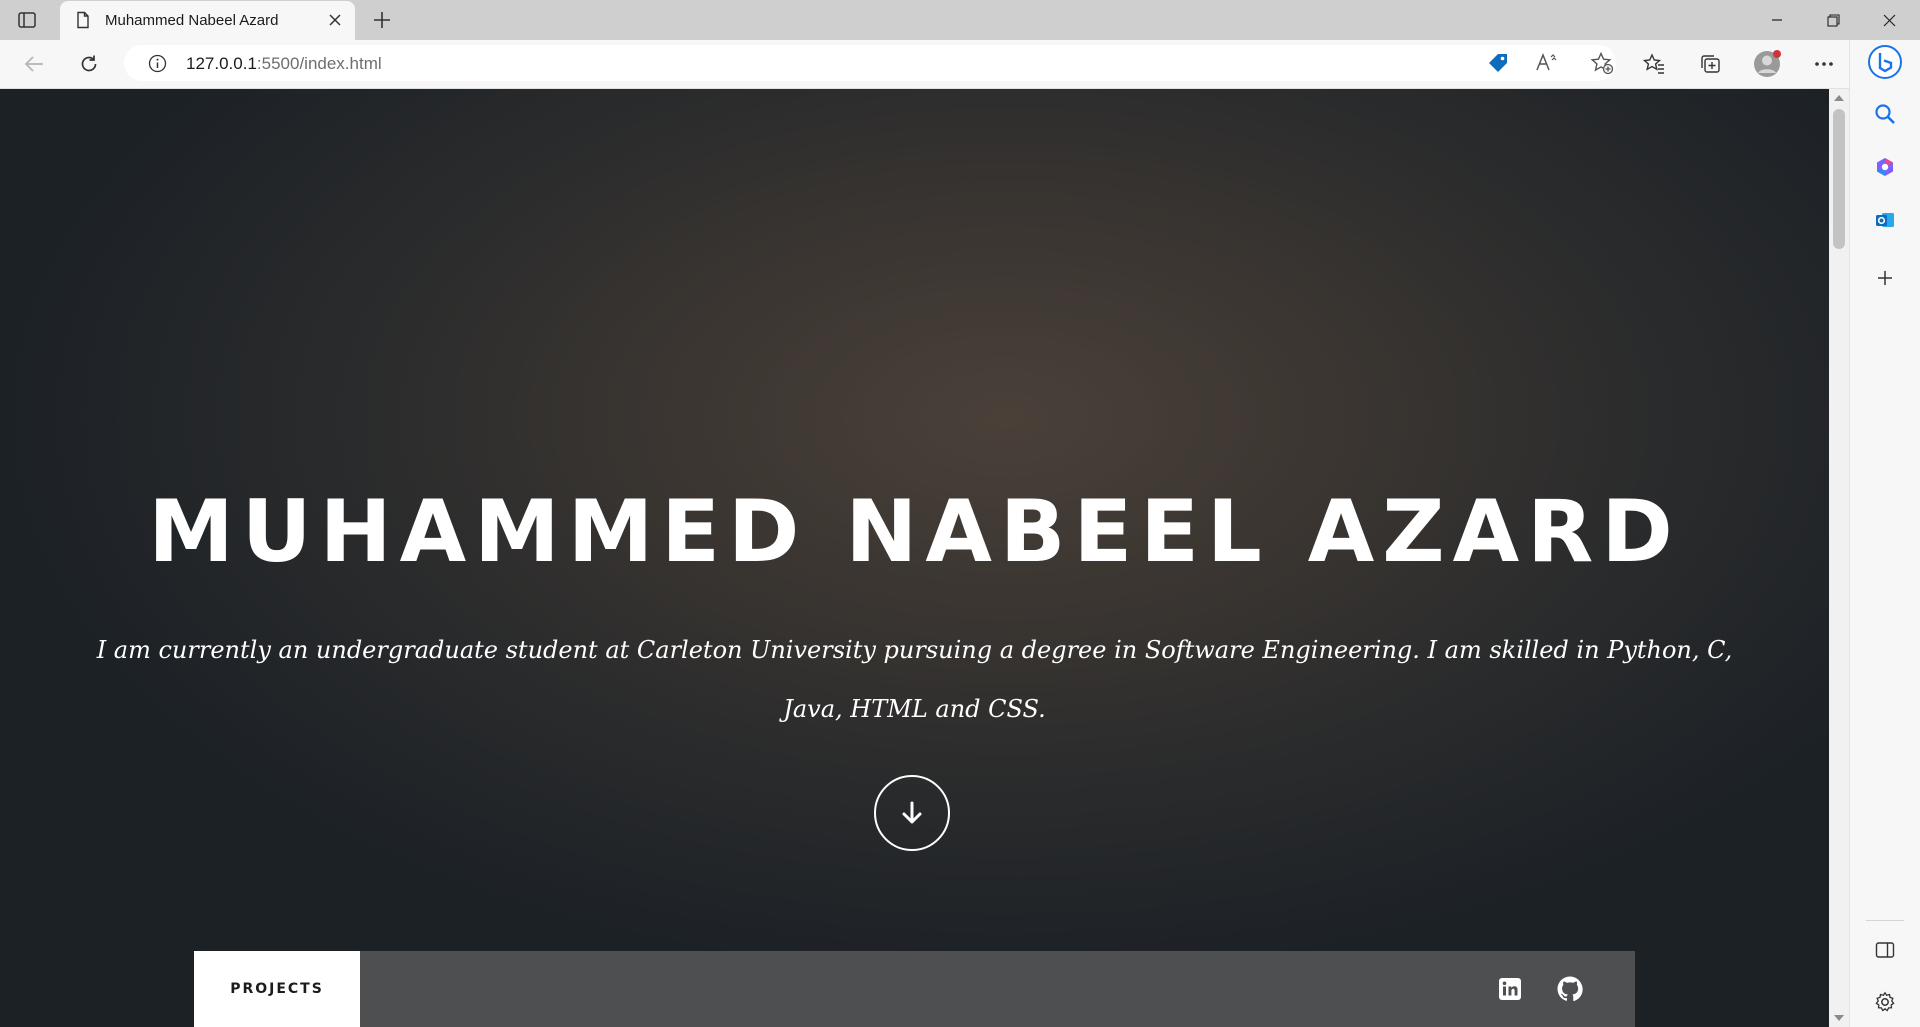  Describe the element at coordinates (277, 989) in the screenshot. I see `nav-projects-link: PROJECTS` at that location.